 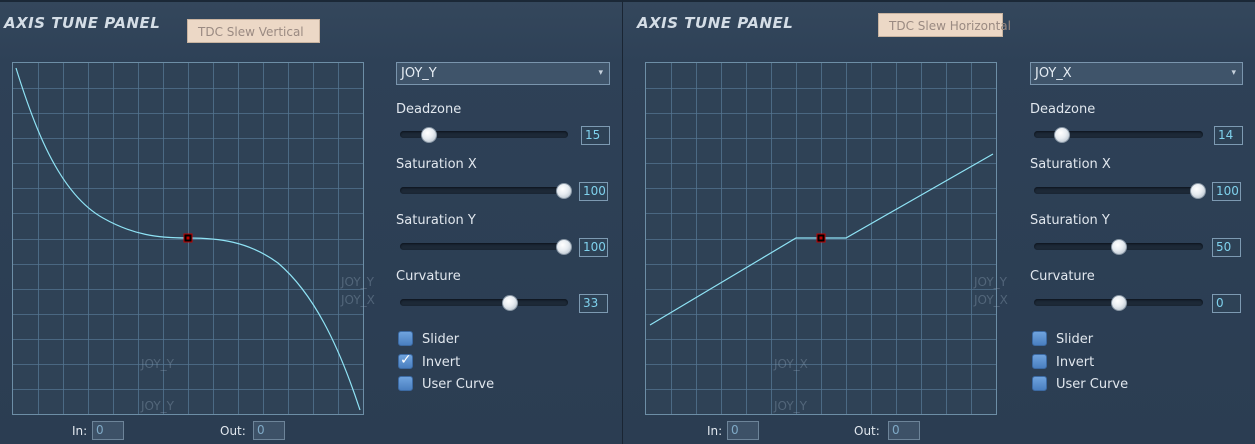 I want to click on deadzone-value: 14, so click(x=1228, y=135).